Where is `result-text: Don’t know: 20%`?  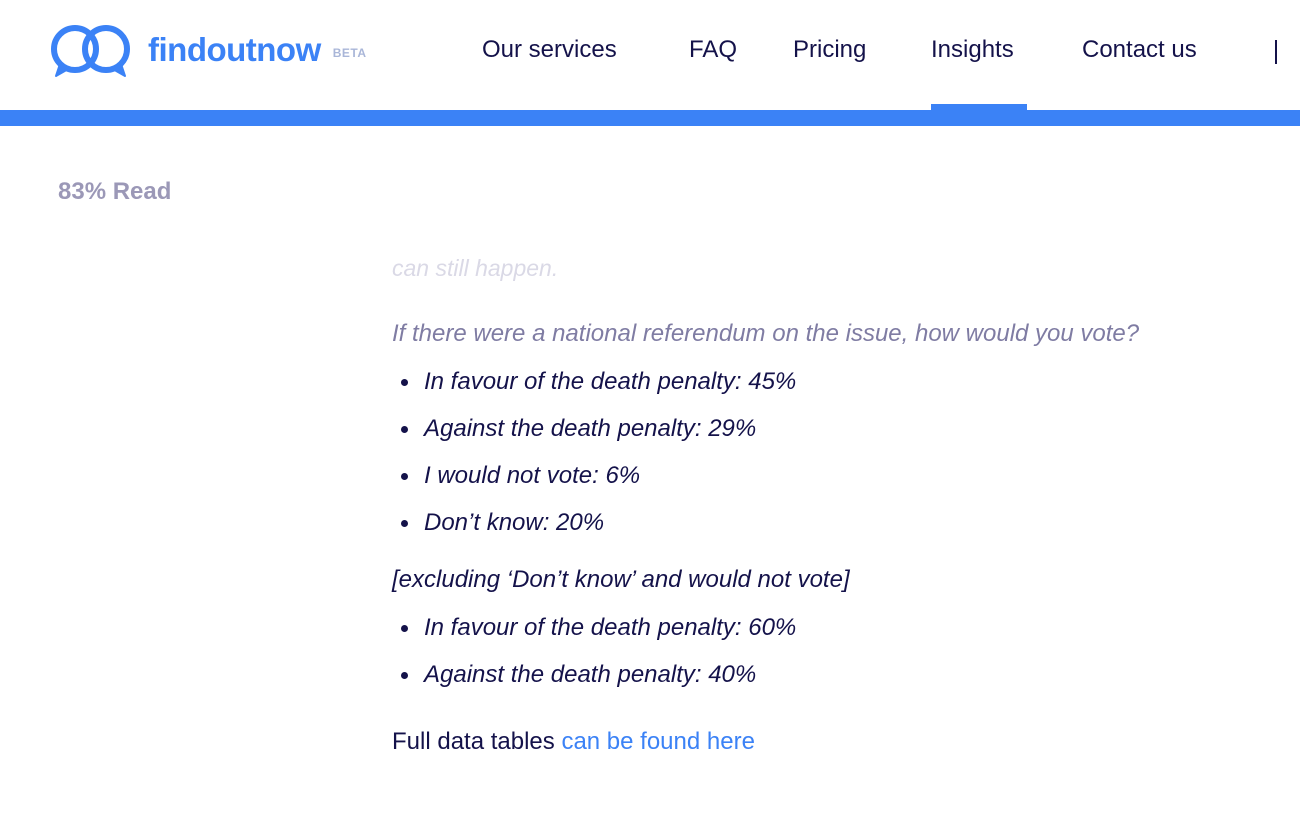 result-text: Don’t know: 20% is located at coordinates (514, 522).